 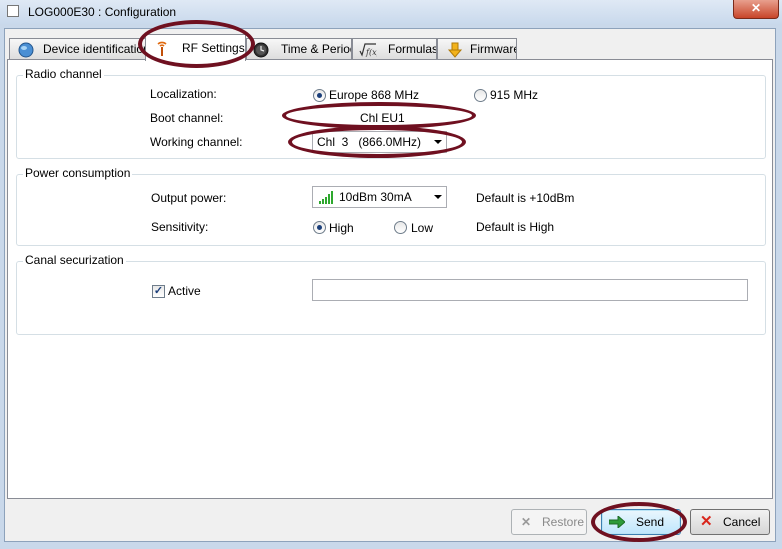 I want to click on group-title: Power consumption, so click(x=78, y=173).